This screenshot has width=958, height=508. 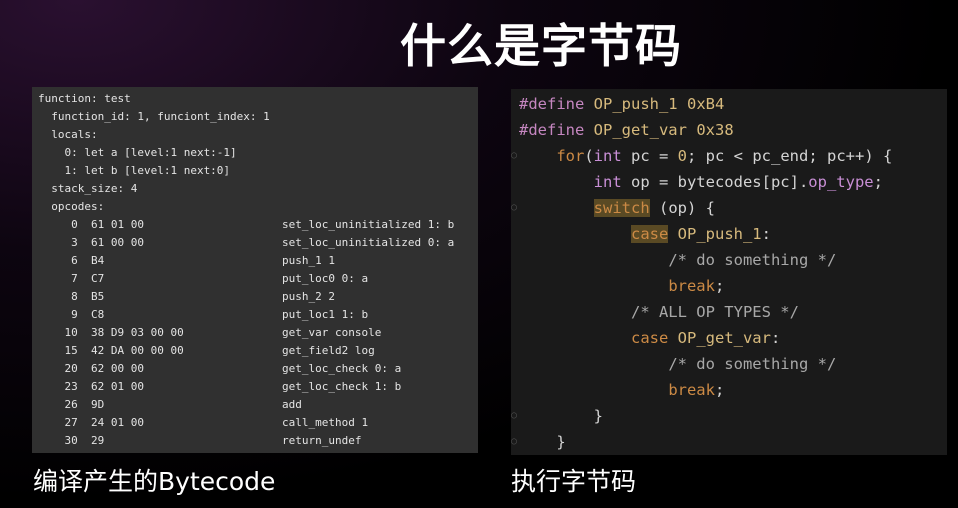 What do you see at coordinates (368, 224) in the screenshot?
I see `opcode-instruction: set_loc_uninitialized 1: b` at bounding box center [368, 224].